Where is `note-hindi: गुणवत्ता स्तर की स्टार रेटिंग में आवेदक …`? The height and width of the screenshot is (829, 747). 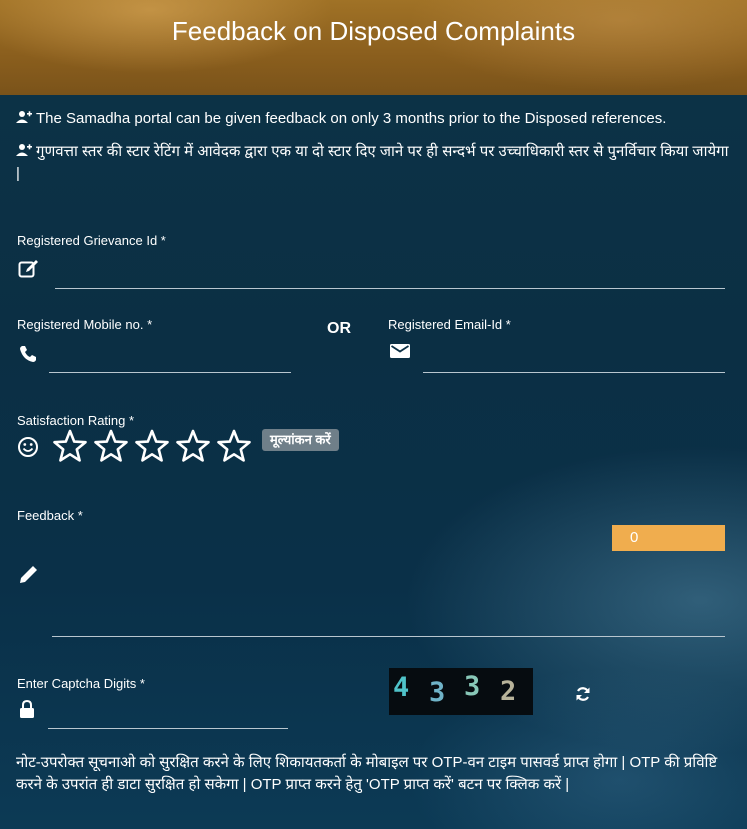
note-hindi: गुणवत्ता स्तर की स्टार रेटिंग में आवेदक … is located at coordinates (373, 163).